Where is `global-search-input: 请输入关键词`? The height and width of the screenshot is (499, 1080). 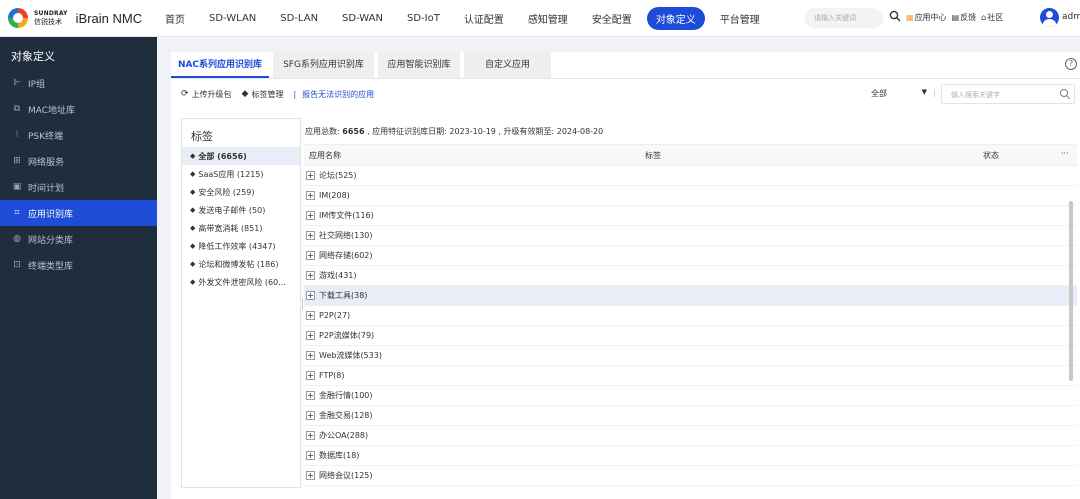
global-search-input: 请输入关键词 is located at coordinates (844, 18).